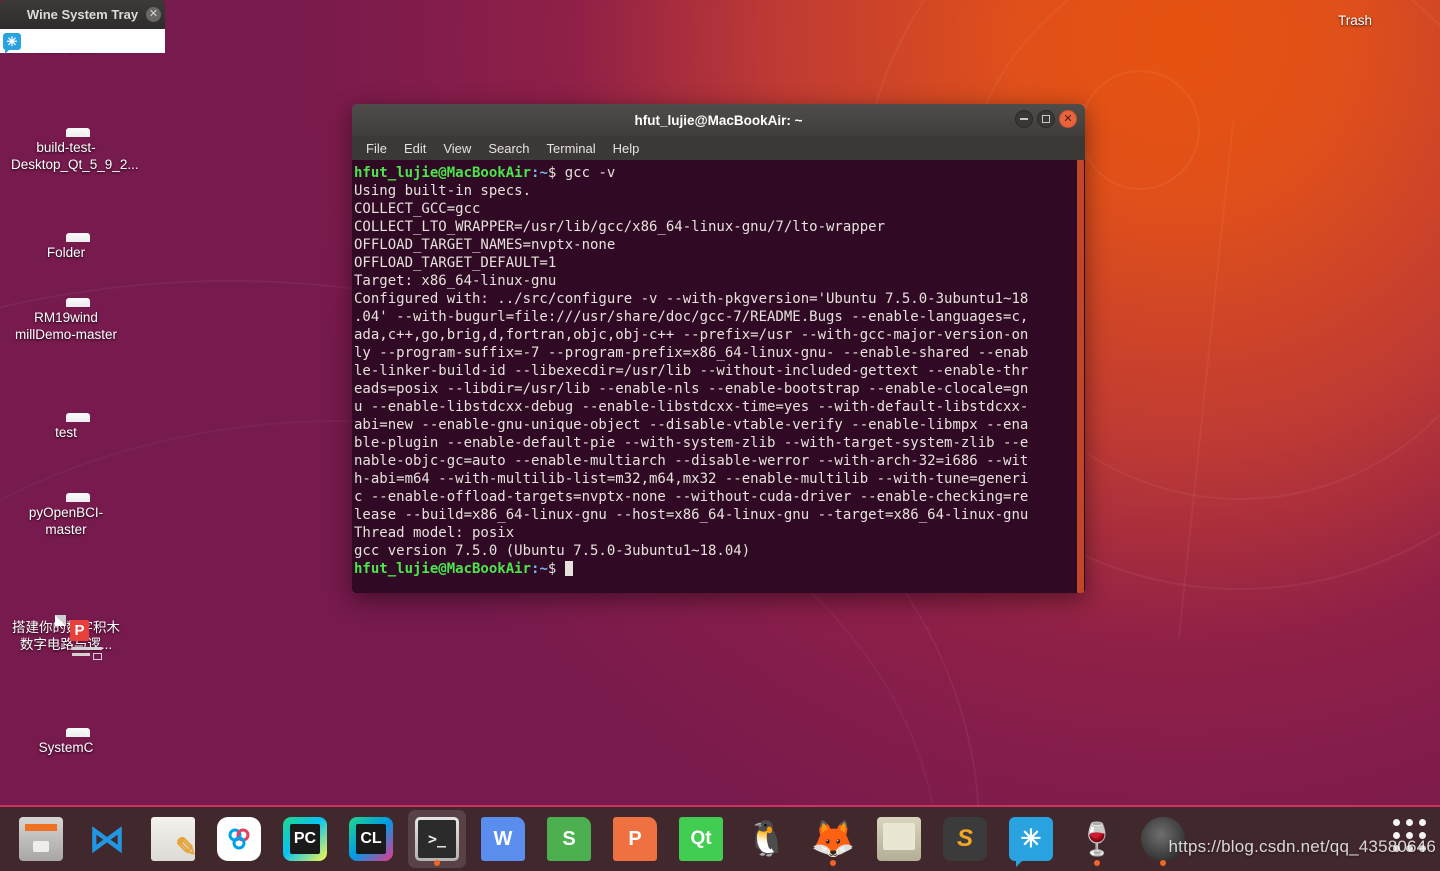 This screenshot has width=1440, height=871. I want to click on wps-presentation-icon: P, so click(635, 839).